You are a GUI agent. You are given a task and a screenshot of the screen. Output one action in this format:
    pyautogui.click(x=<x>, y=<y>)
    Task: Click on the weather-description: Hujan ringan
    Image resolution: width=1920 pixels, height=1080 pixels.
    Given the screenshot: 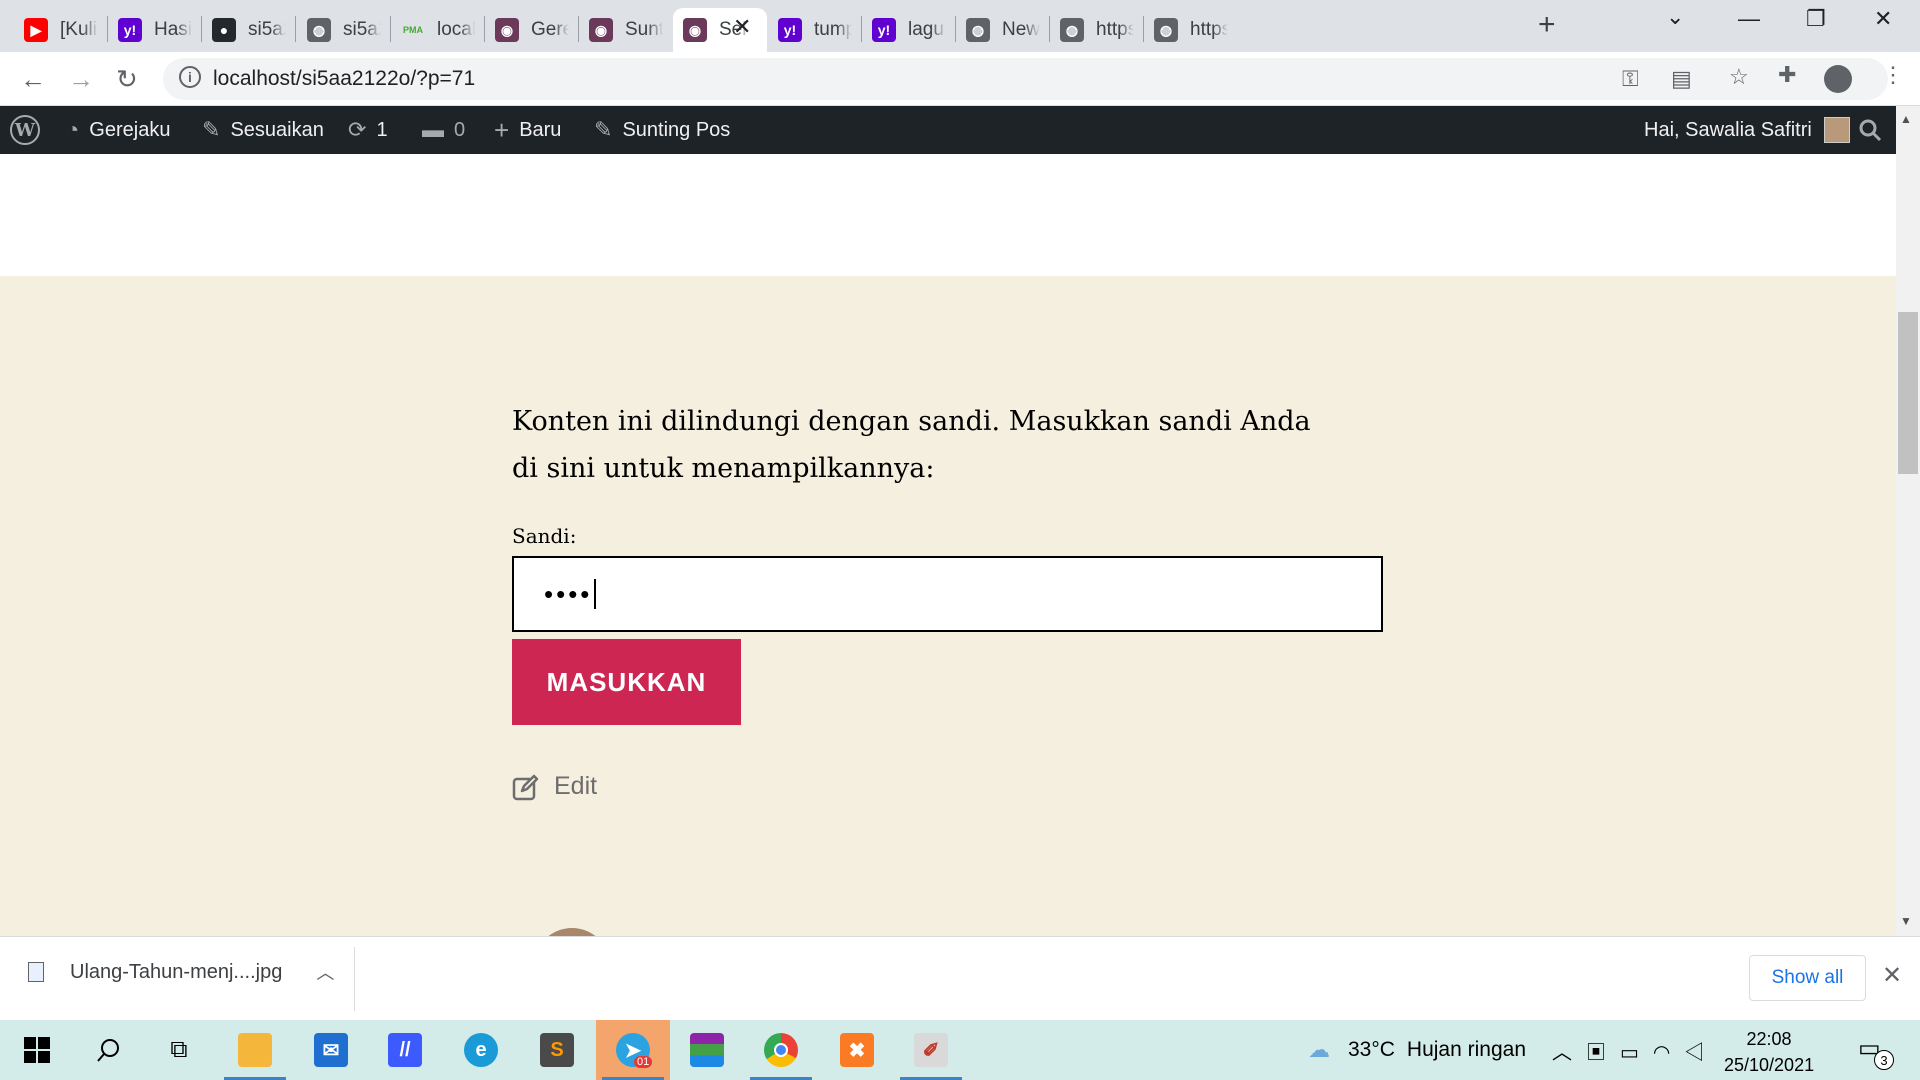 What is the action you would take?
    pyautogui.click(x=1466, y=1049)
    